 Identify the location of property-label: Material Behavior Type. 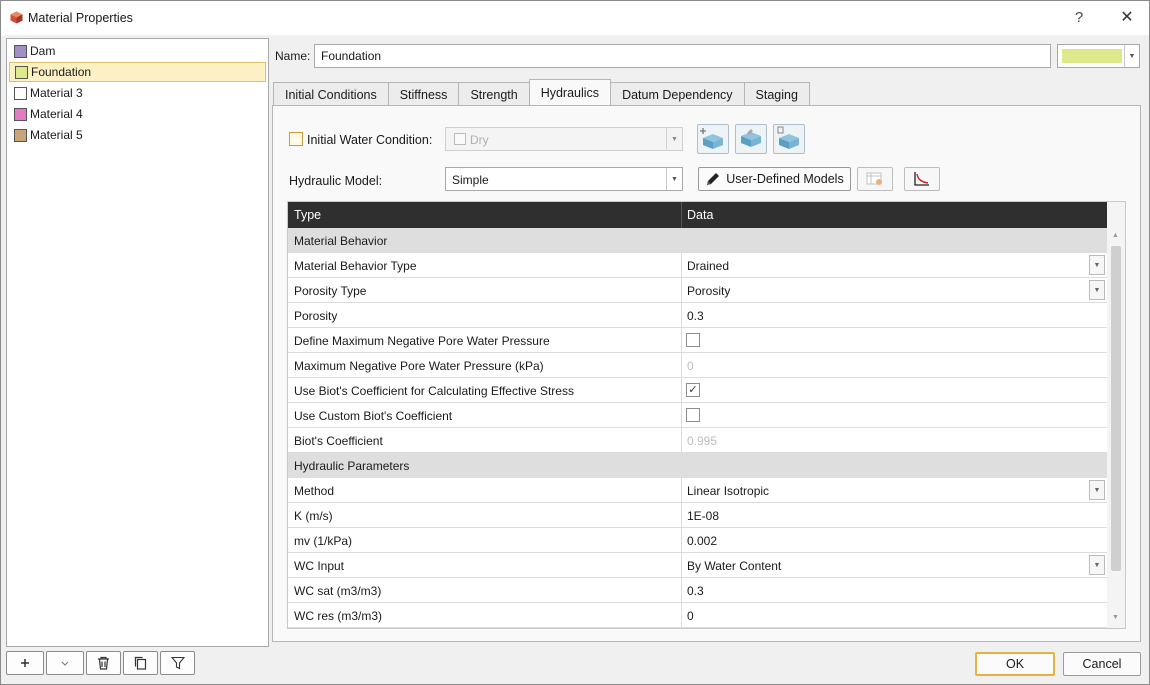
(355, 266).